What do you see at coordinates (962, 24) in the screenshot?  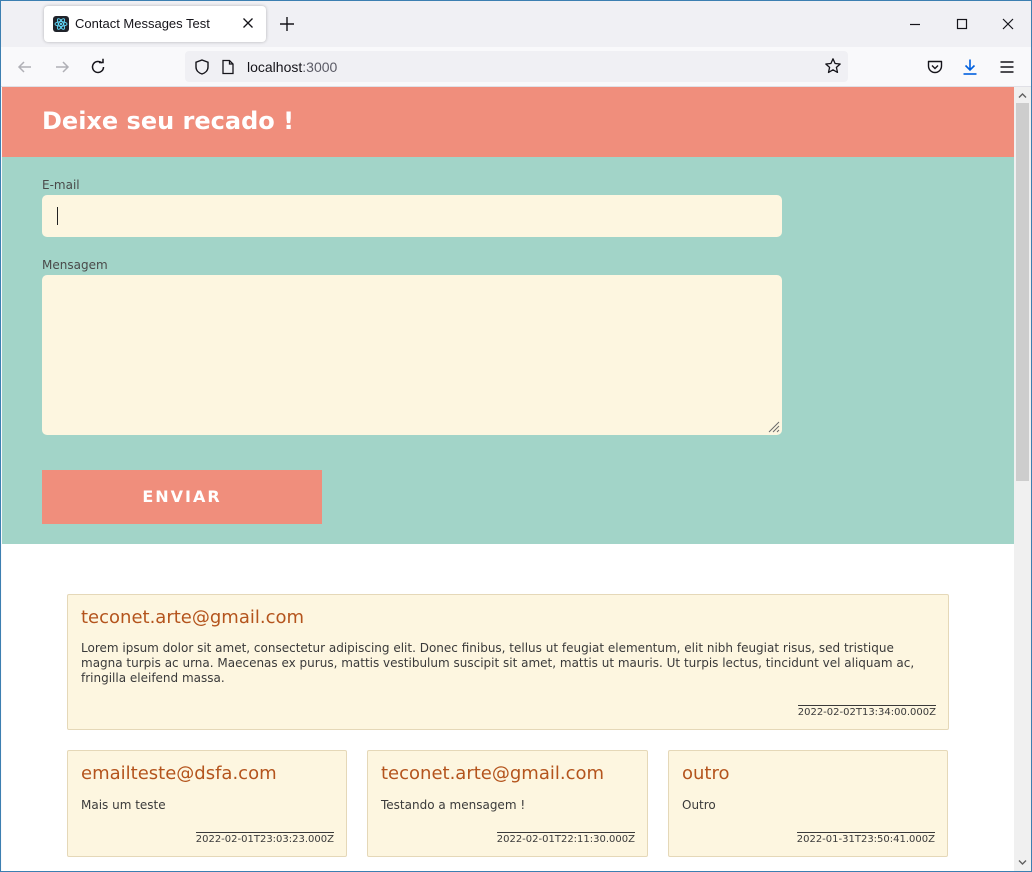 I see `maximize-icon` at bounding box center [962, 24].